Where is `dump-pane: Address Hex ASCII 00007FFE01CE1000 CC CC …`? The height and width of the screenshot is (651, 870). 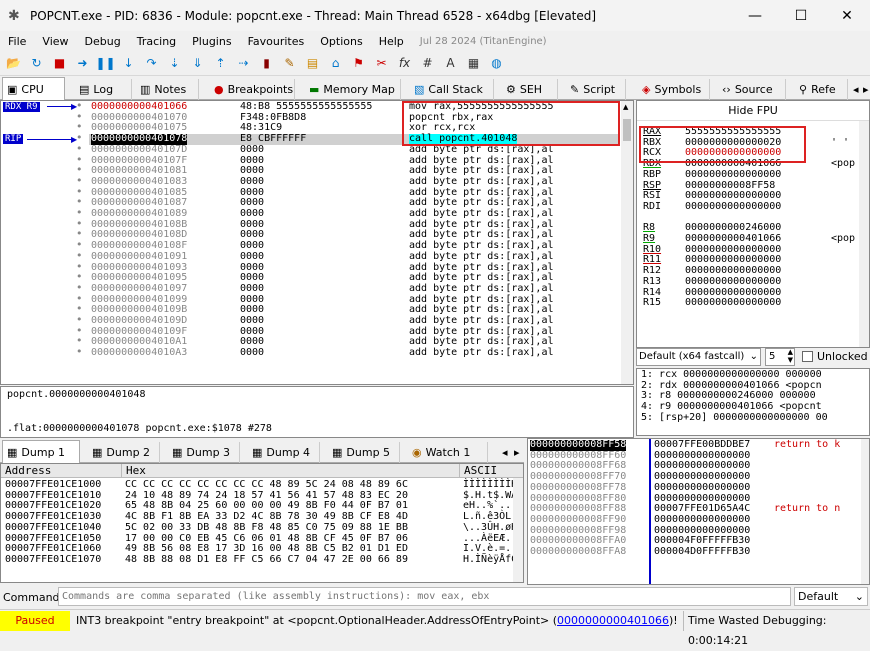 dump-pane: Address Hex ASCII 00007FFE01CE1000 CC CC … is located at coordinates (262, 523).